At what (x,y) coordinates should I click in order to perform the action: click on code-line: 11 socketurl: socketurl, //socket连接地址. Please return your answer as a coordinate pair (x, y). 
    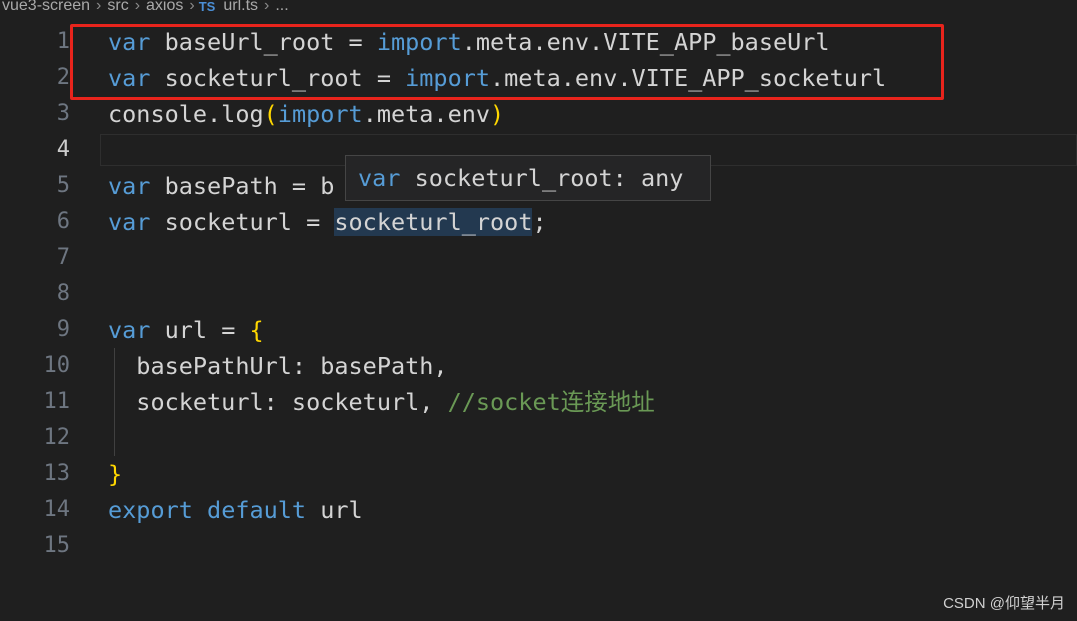
    Looking at the image, I should click on (538, 402).